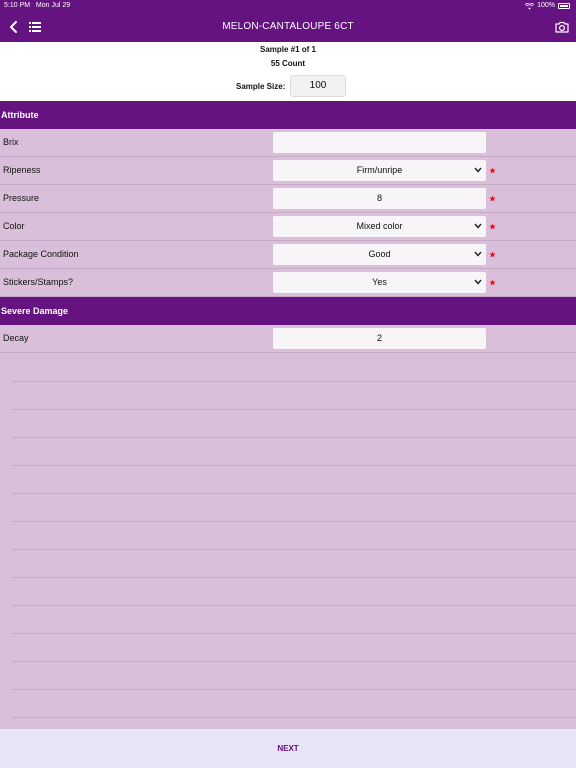  Describe the element at coordinates (37, 5) in the screenshot. I see `status-time-date: 5:10 PM Mon Jul 29` at that location.